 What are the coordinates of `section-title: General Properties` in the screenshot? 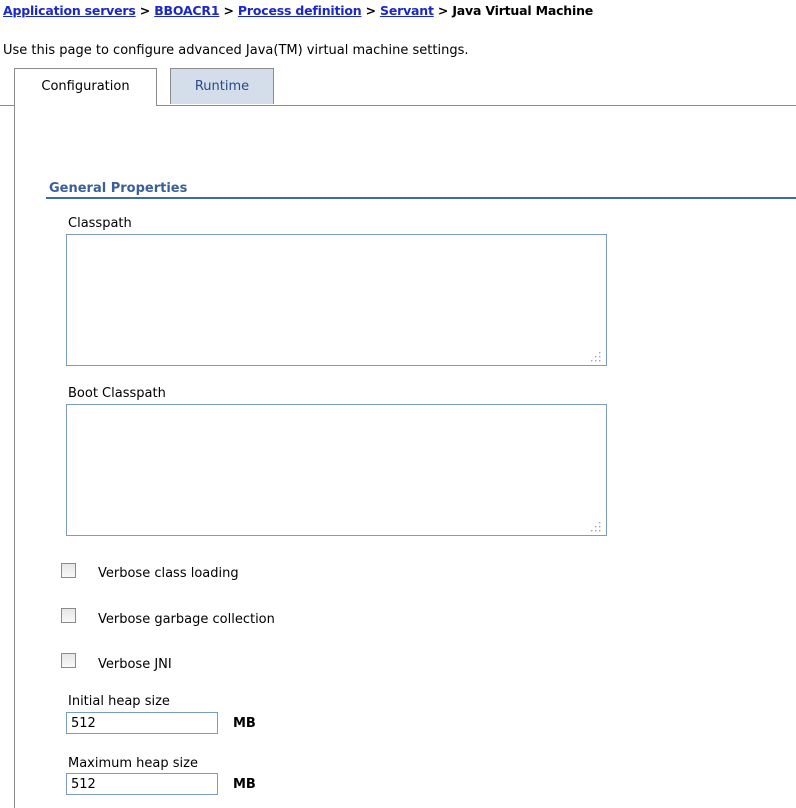 It's located at (118, 188).